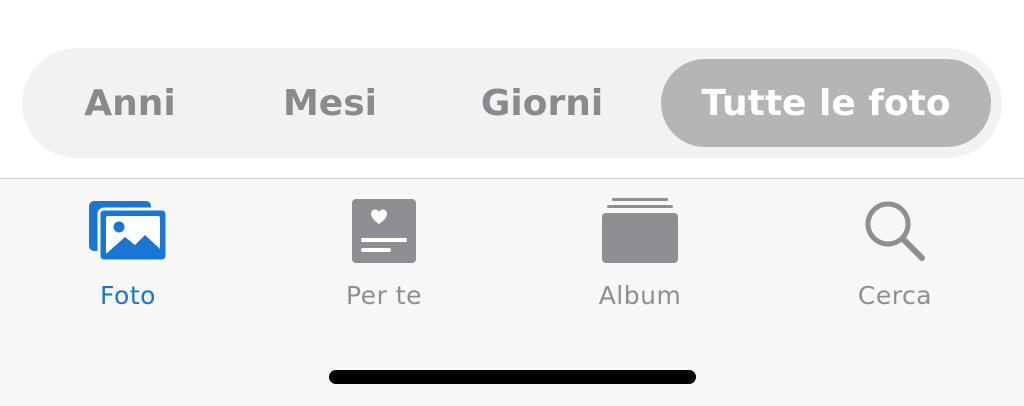 The height and width of the screenshot is (406, 1024). What do you see at coordinates (512, 377) in the screenshot?
I see `home-indicator` at bounding box center [512, 377].